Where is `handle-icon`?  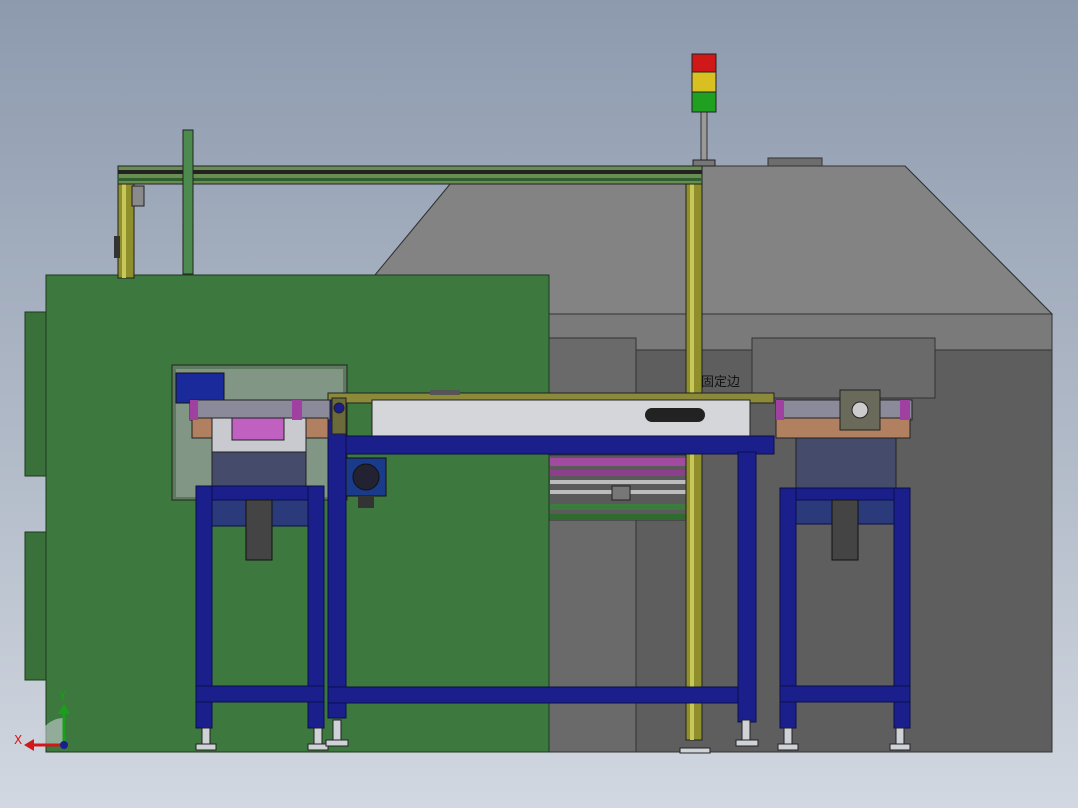 handle-icon is located at coordinates (675, 415).